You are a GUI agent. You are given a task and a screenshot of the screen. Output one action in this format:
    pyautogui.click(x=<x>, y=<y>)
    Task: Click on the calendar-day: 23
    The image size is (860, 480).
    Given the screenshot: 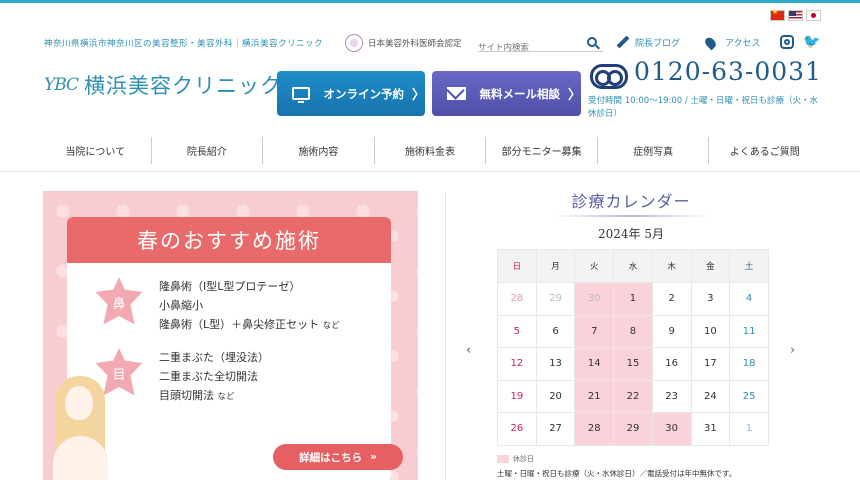 What is the action you would take?
    pyautogui.click(x=671, y=396)
    